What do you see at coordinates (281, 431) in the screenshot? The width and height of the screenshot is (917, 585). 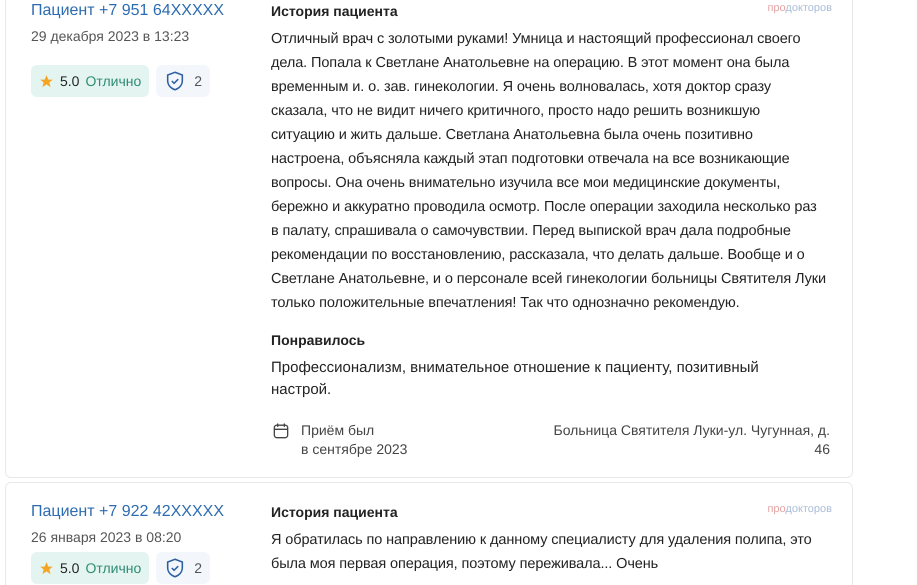 I see `calendar-icon` at bounding box center [281, 431].